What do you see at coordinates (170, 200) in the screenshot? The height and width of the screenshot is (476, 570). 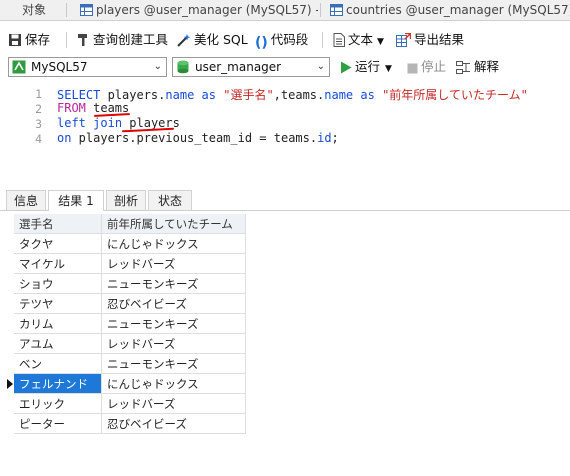 I see `tab-status: 状态` at bounding box center [170, 200].